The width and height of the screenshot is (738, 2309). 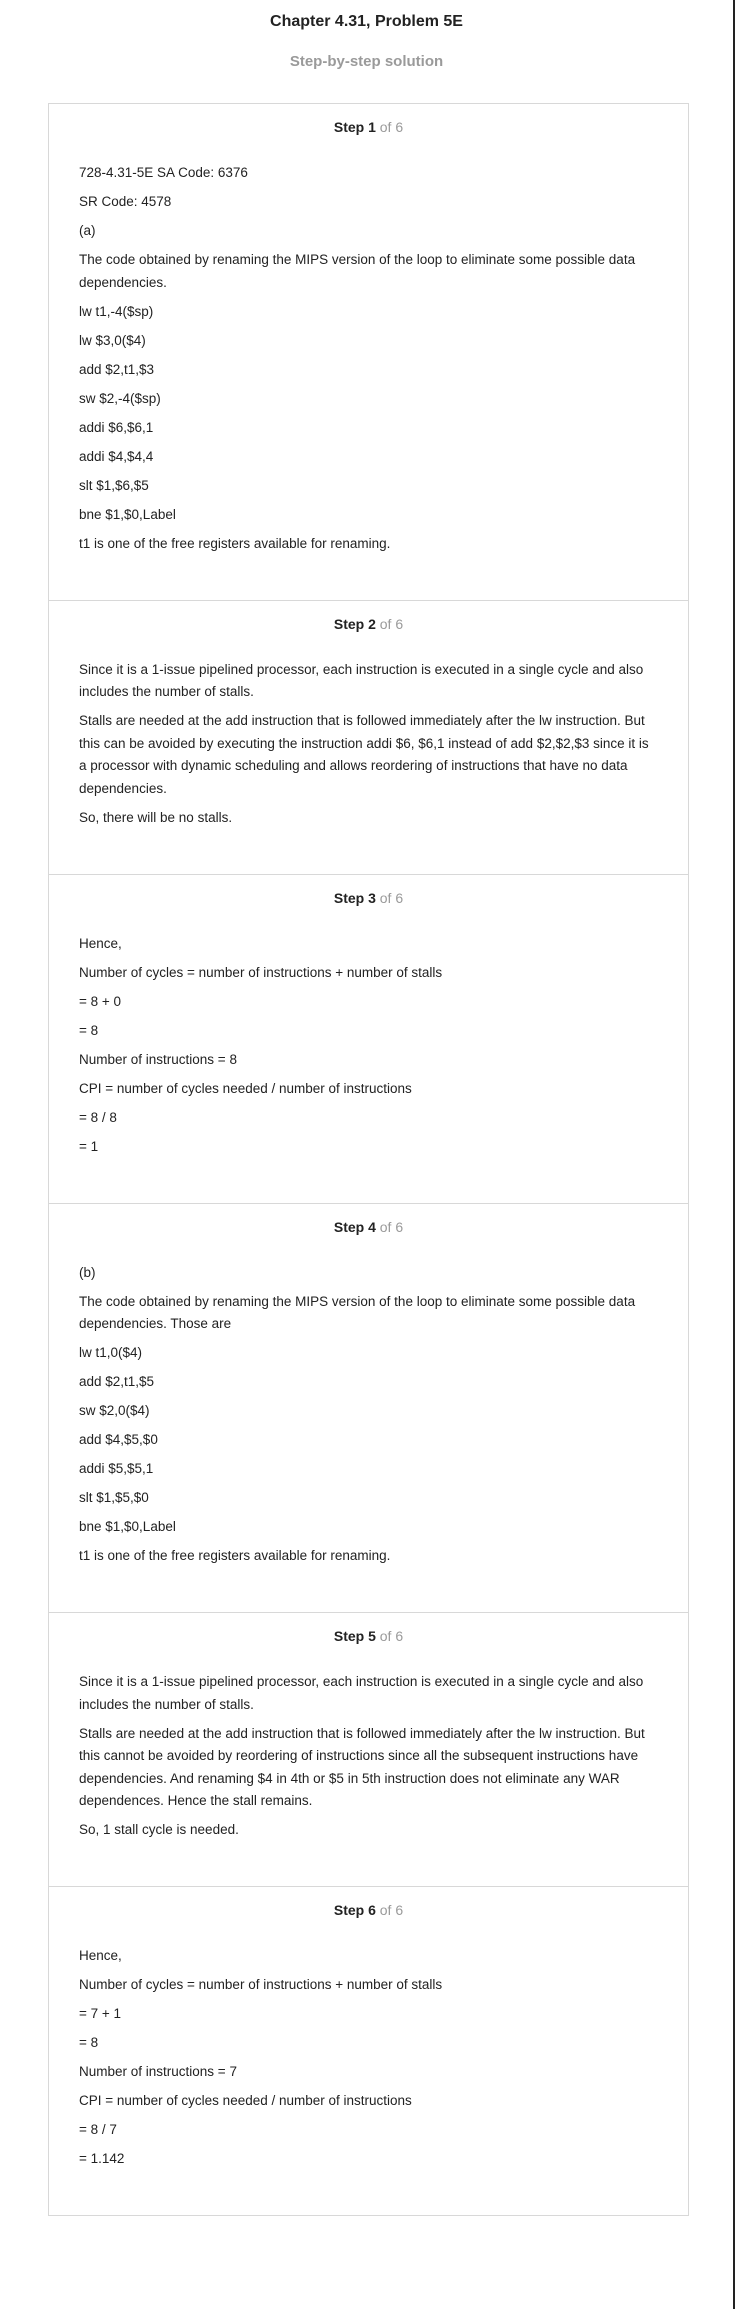 What do you see at coordinates (354, 127) in the screenshot?
I see `step-label: Step 1` at bounding box center [354, 127].